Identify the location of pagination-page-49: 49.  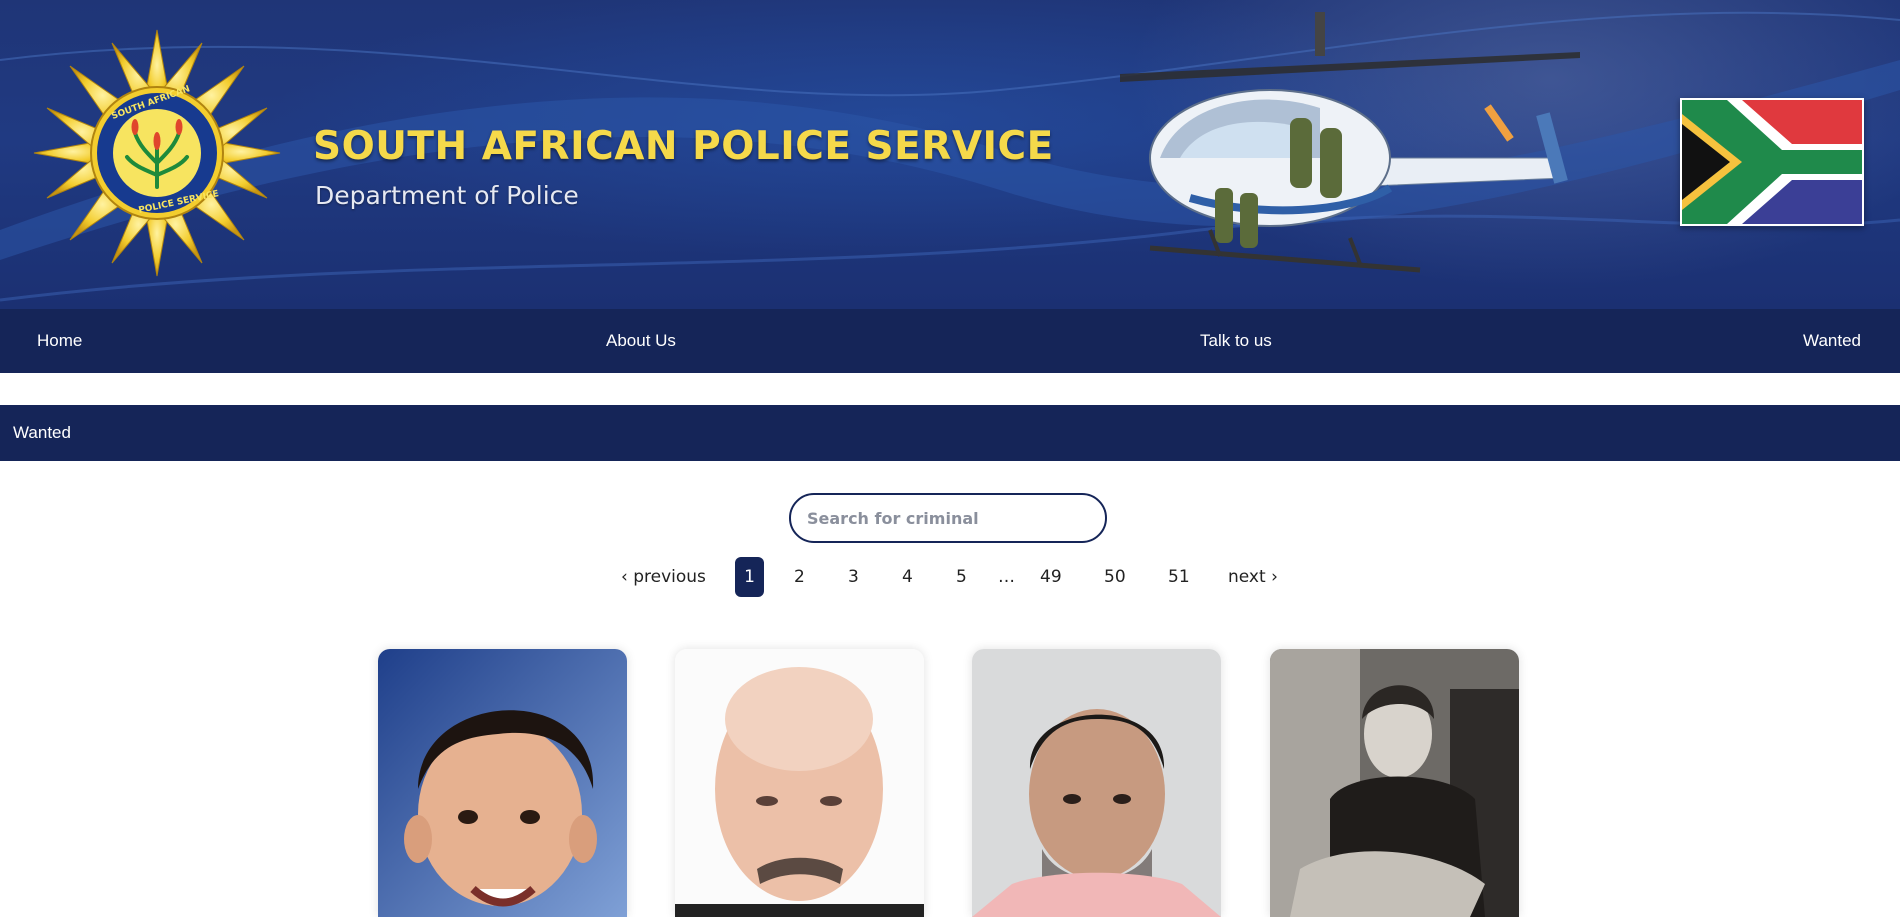
(1051, 577).